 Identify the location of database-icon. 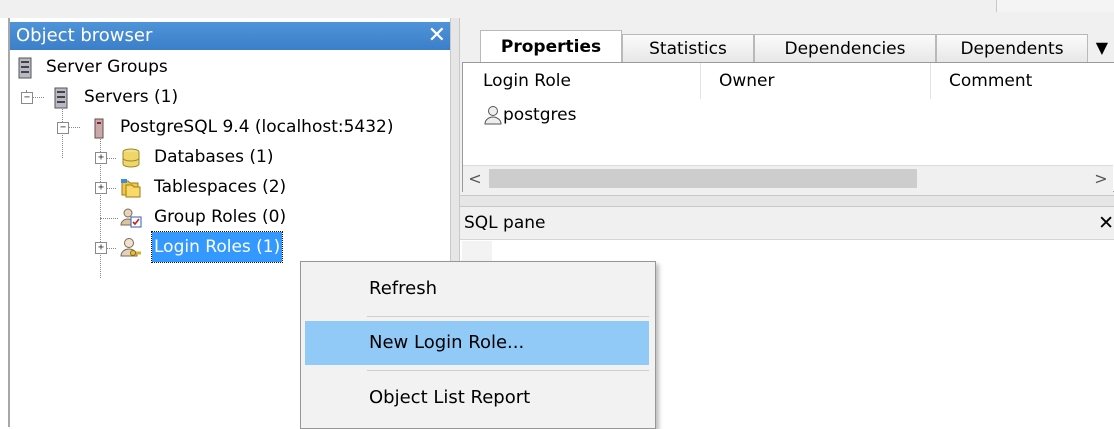
(131, 158).